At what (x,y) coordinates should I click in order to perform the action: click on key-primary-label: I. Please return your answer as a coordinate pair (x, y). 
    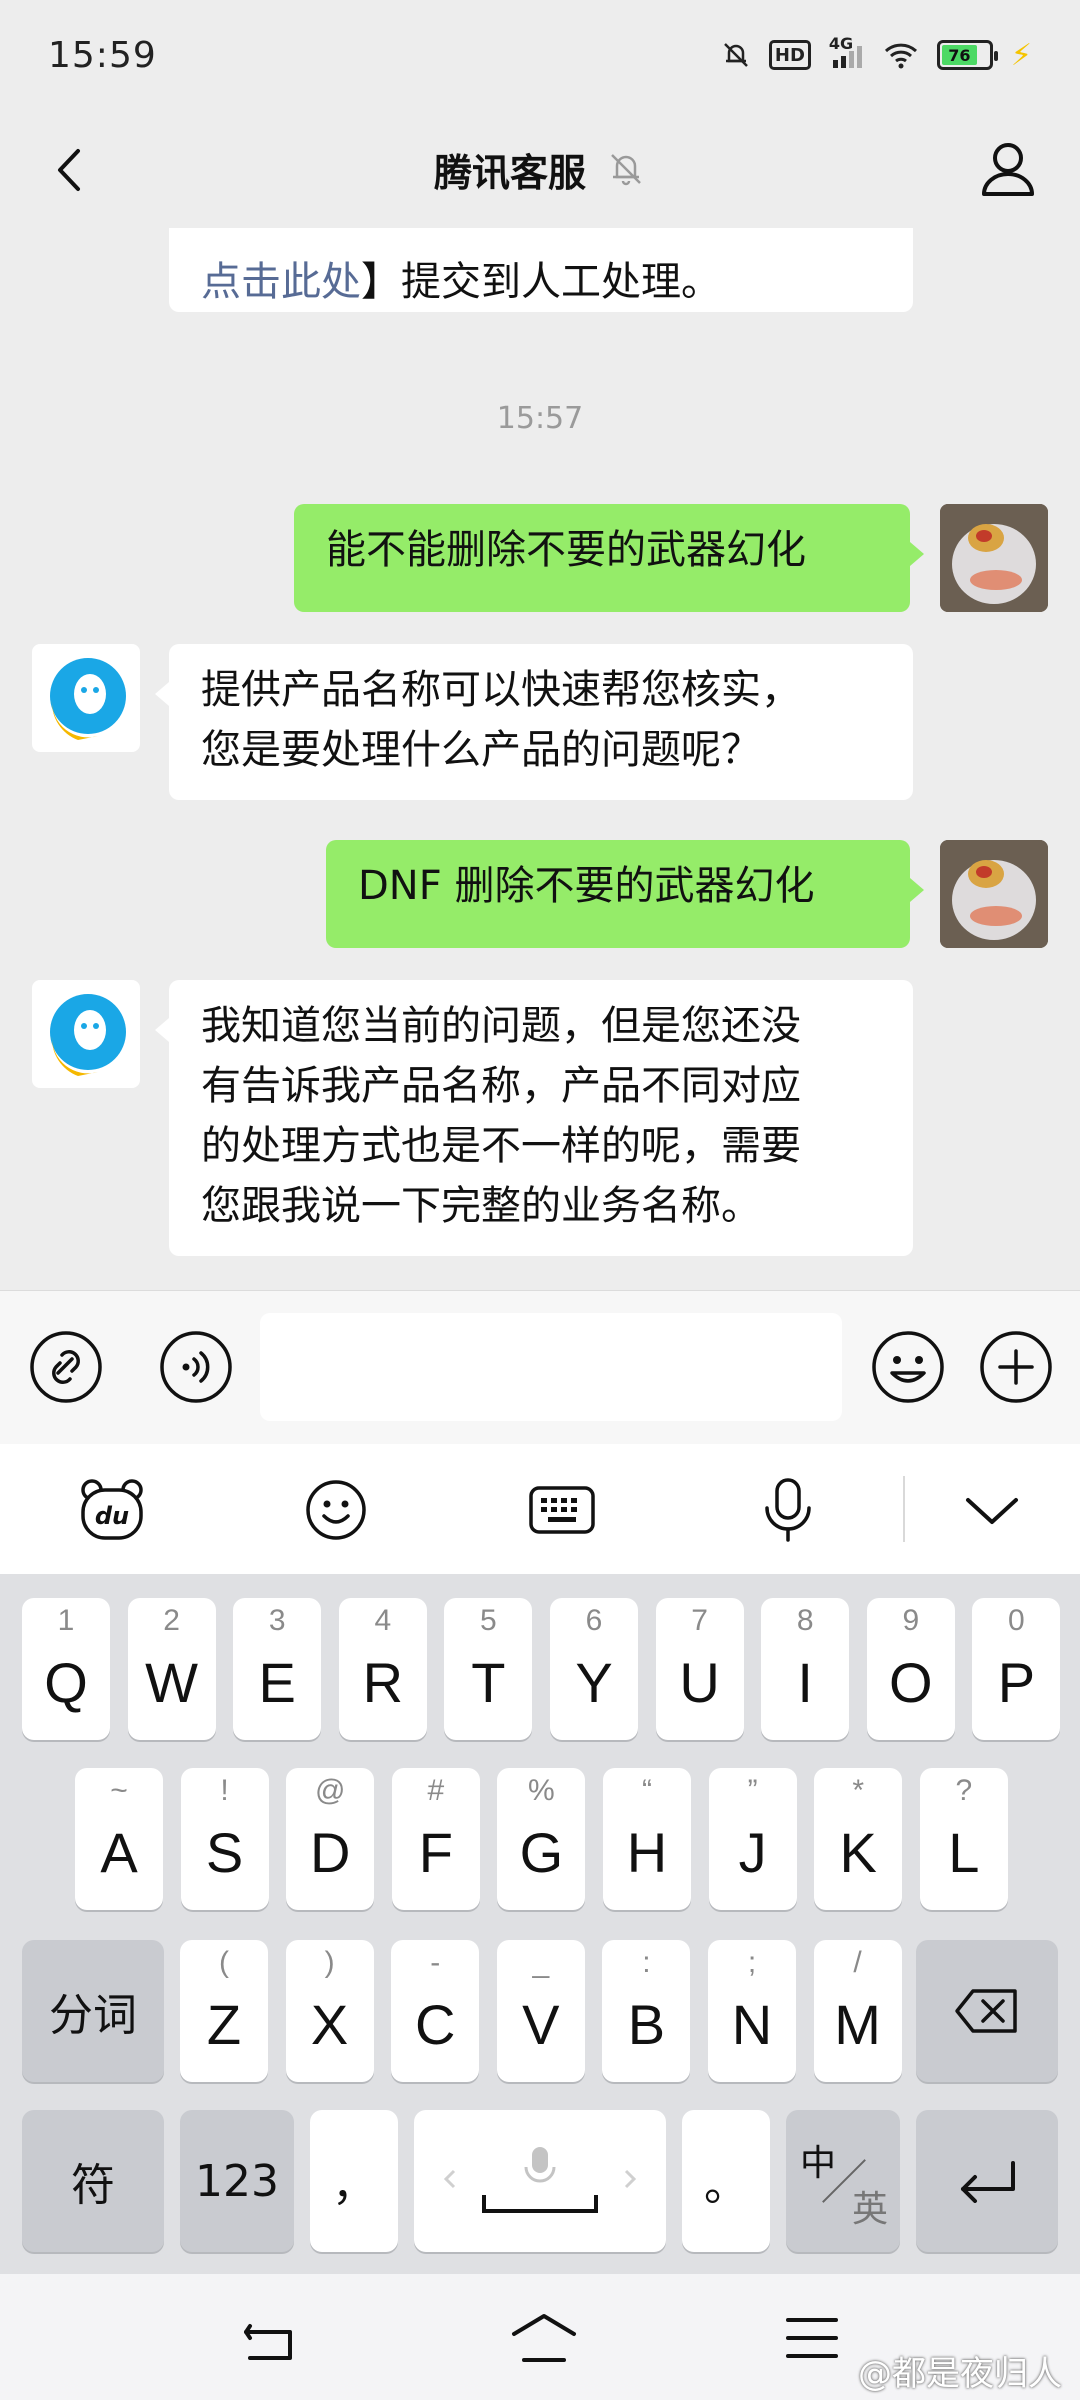
    Looking at the image, I should click on (805, 1682).